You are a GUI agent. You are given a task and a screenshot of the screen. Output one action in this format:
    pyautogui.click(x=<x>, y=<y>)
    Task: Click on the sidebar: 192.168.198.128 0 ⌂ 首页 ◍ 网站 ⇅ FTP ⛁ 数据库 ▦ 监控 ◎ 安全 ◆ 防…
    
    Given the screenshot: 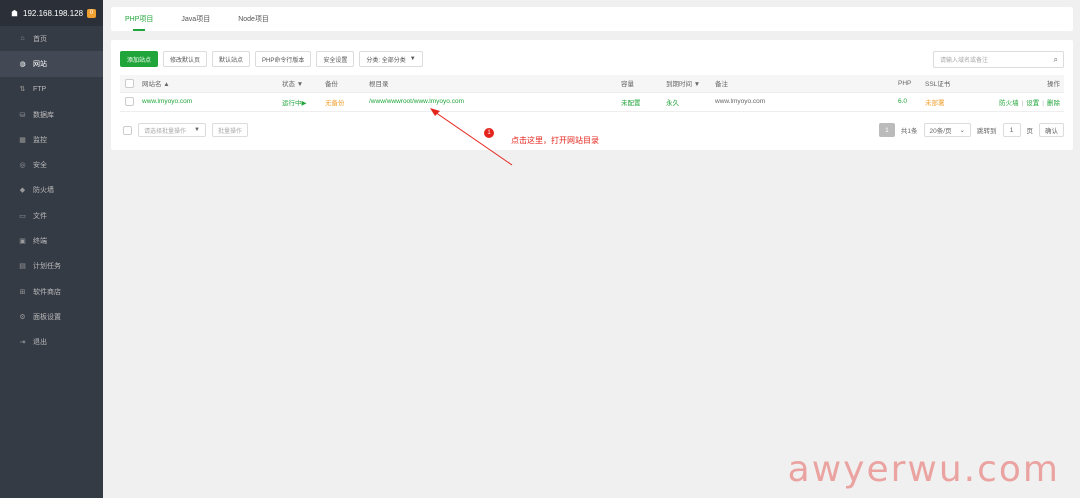 What is the action you would take?
    pyautogui.click(x=51, y=249)
    